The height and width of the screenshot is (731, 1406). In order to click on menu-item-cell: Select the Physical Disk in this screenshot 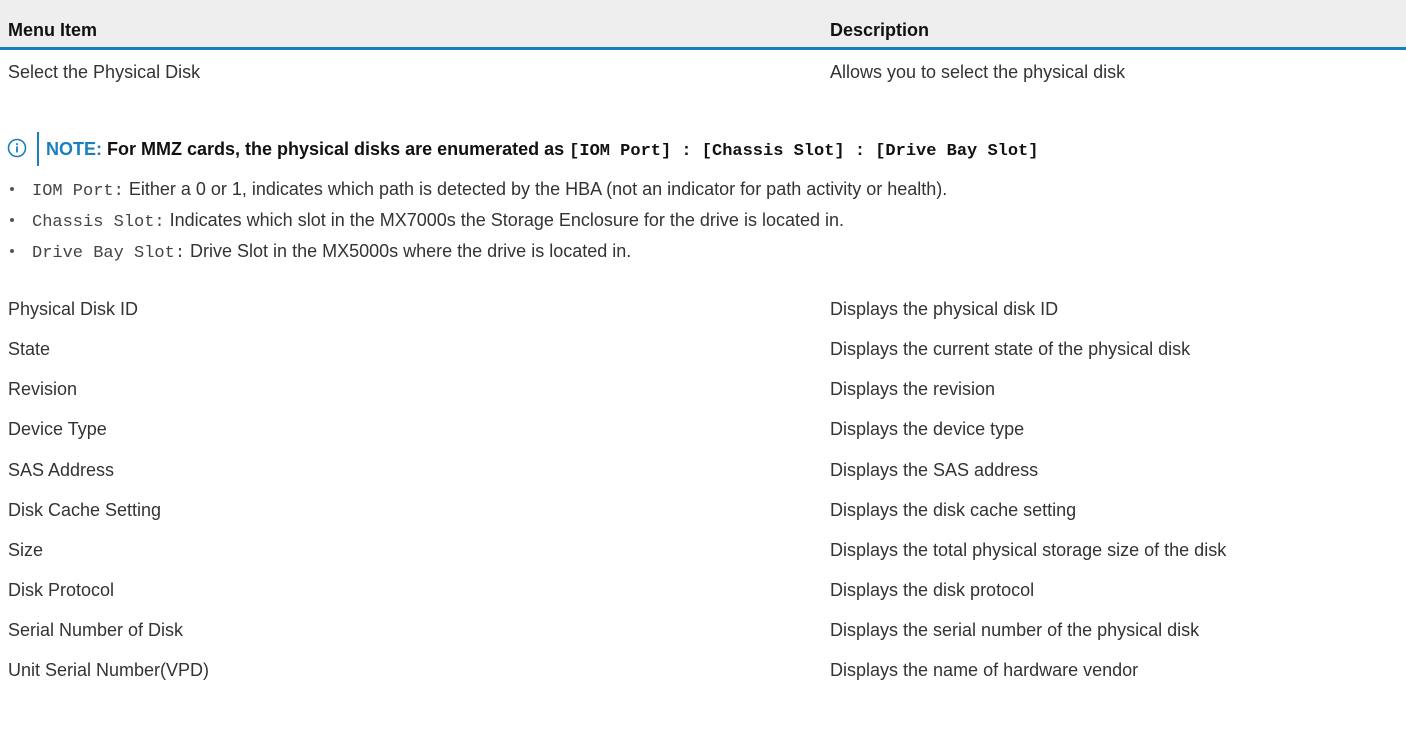, I will do `click(104, 72)`.